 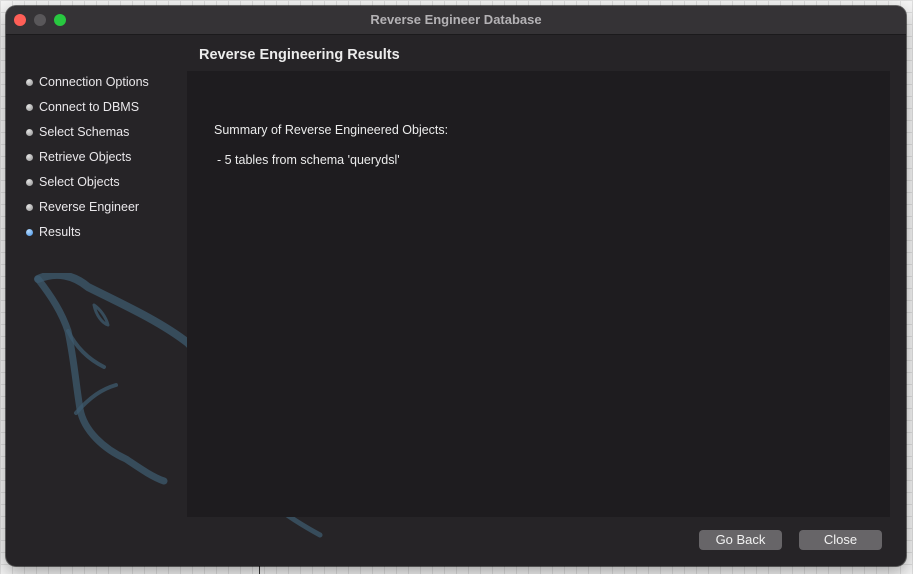 I want to click on title-bar: Reverse Engineer Database, so click(x=456, y=20).